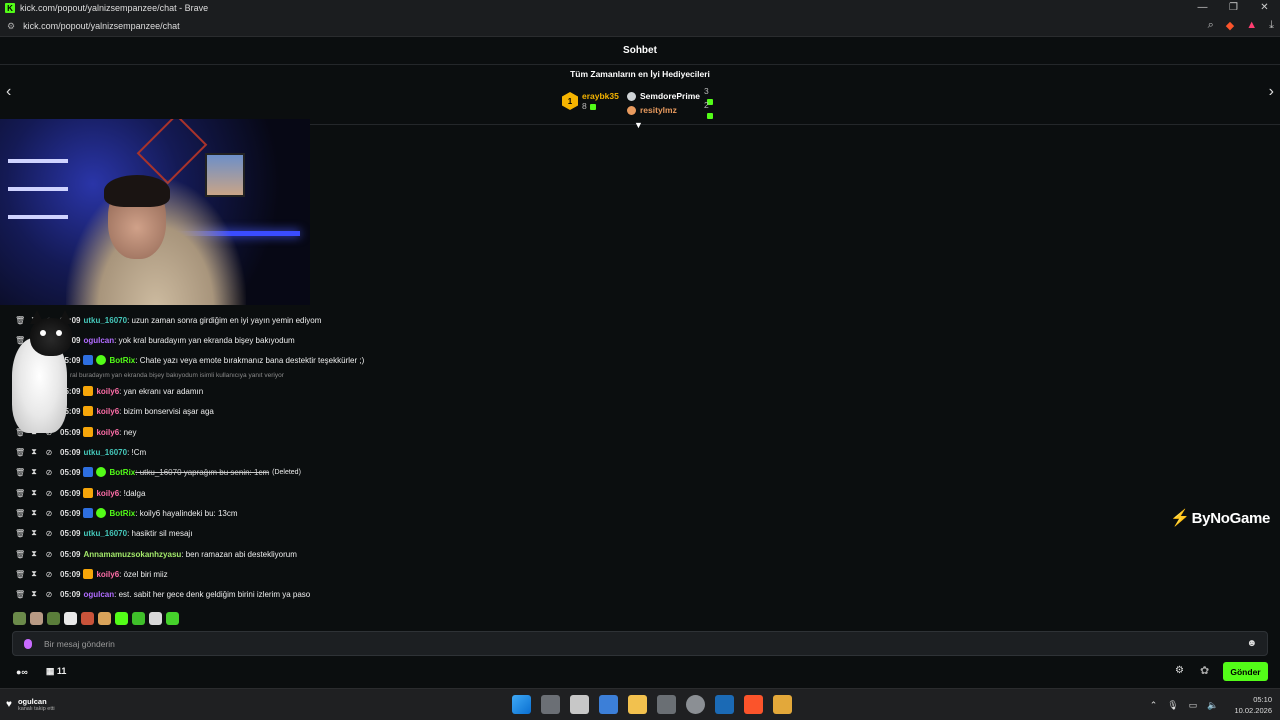 This screenshot has height=720, width=1280. What do you see at coordinates (1233, 8) in the screenshot?
I see `restore-icon: ❐` at bounding box center [1233, 8].